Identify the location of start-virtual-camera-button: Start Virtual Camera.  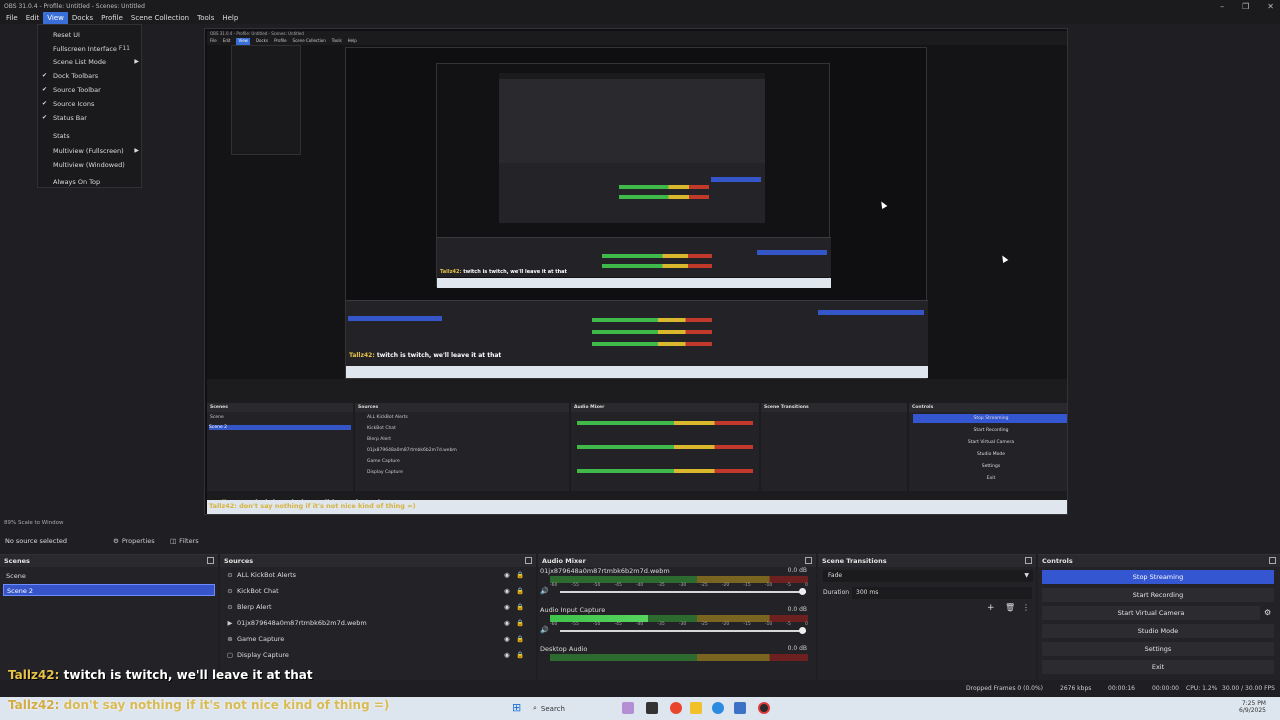
(1151, 613).